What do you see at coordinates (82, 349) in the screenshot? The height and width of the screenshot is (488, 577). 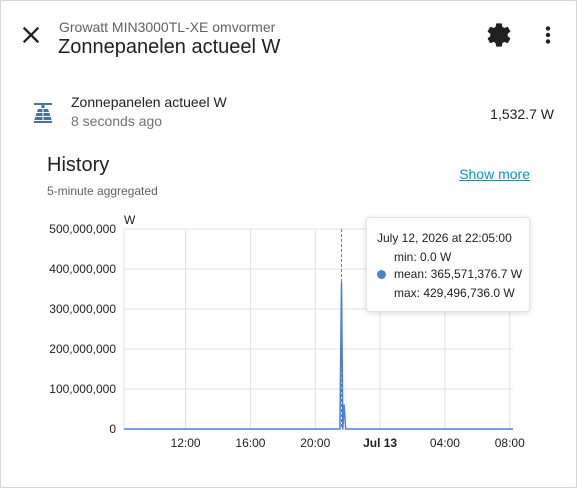 I see `y-tick-label: 200,000,000` at bounding box center [82, 349].